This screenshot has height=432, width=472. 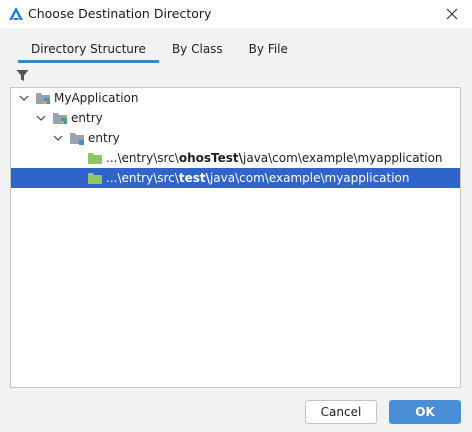 I want to click on filter-icon, so click(x=22, y=75).